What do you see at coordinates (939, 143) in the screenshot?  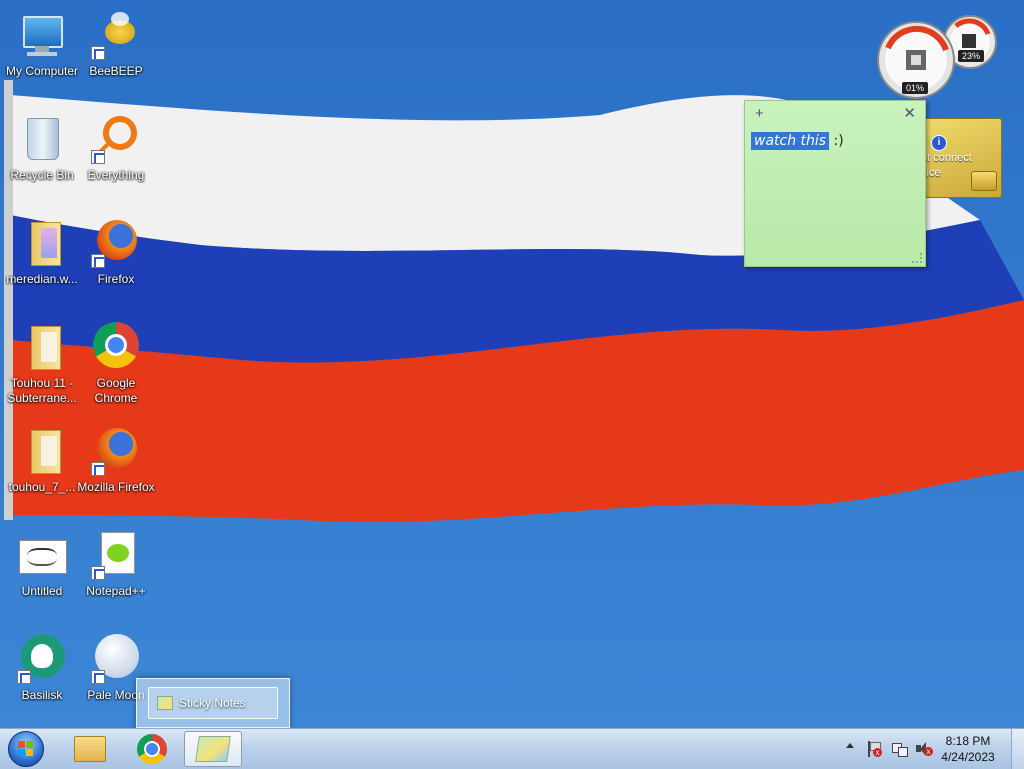 I see `info-icon: i` at bounding box center [939, 143].